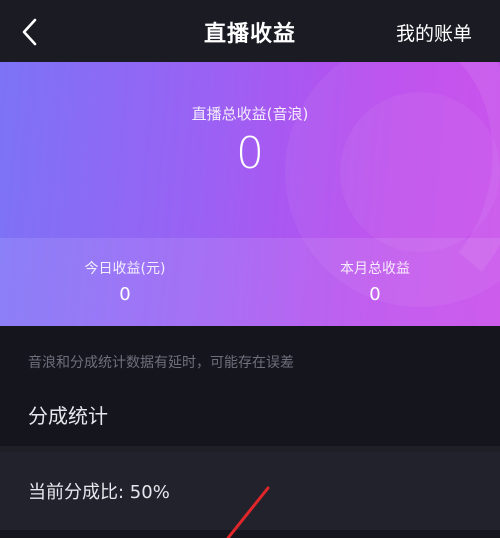  I want to click on month-earnings-label: 本月总收益, so click(375, 269).